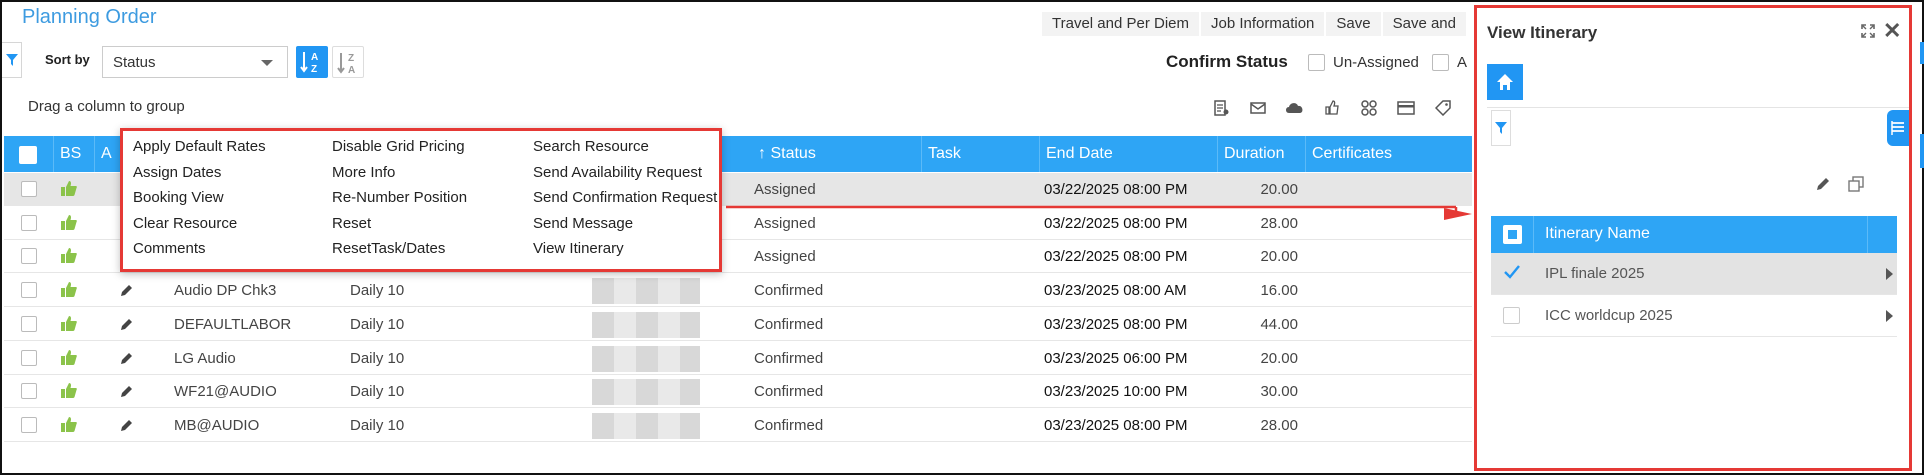  Describe the element at coordinates (1533, 234) in the screenshot. I see `header-separator` at that location.